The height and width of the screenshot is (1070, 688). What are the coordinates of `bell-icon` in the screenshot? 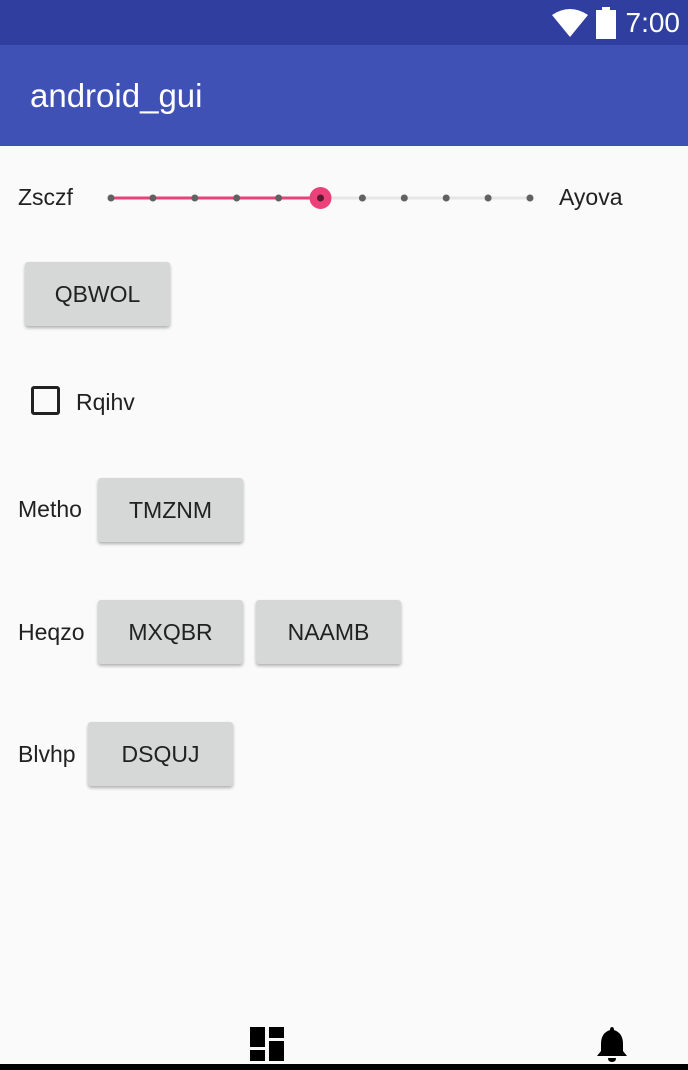 It's located at (612, 1044).